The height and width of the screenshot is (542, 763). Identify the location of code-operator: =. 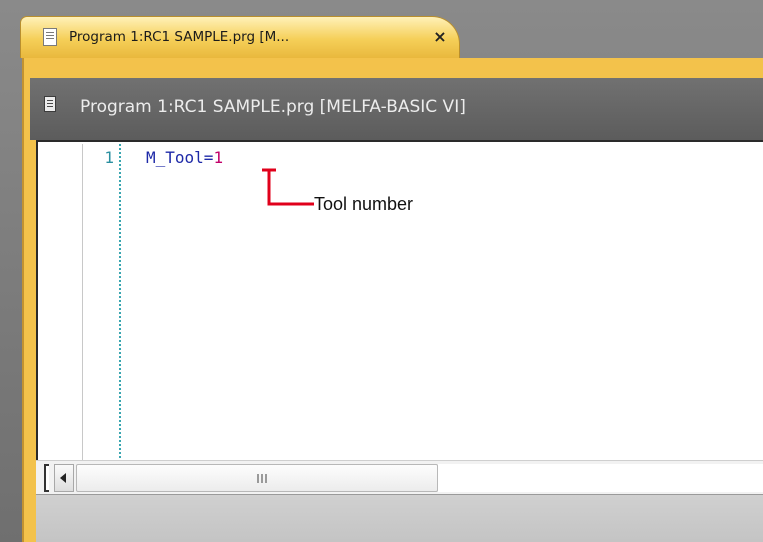
(208, 157).